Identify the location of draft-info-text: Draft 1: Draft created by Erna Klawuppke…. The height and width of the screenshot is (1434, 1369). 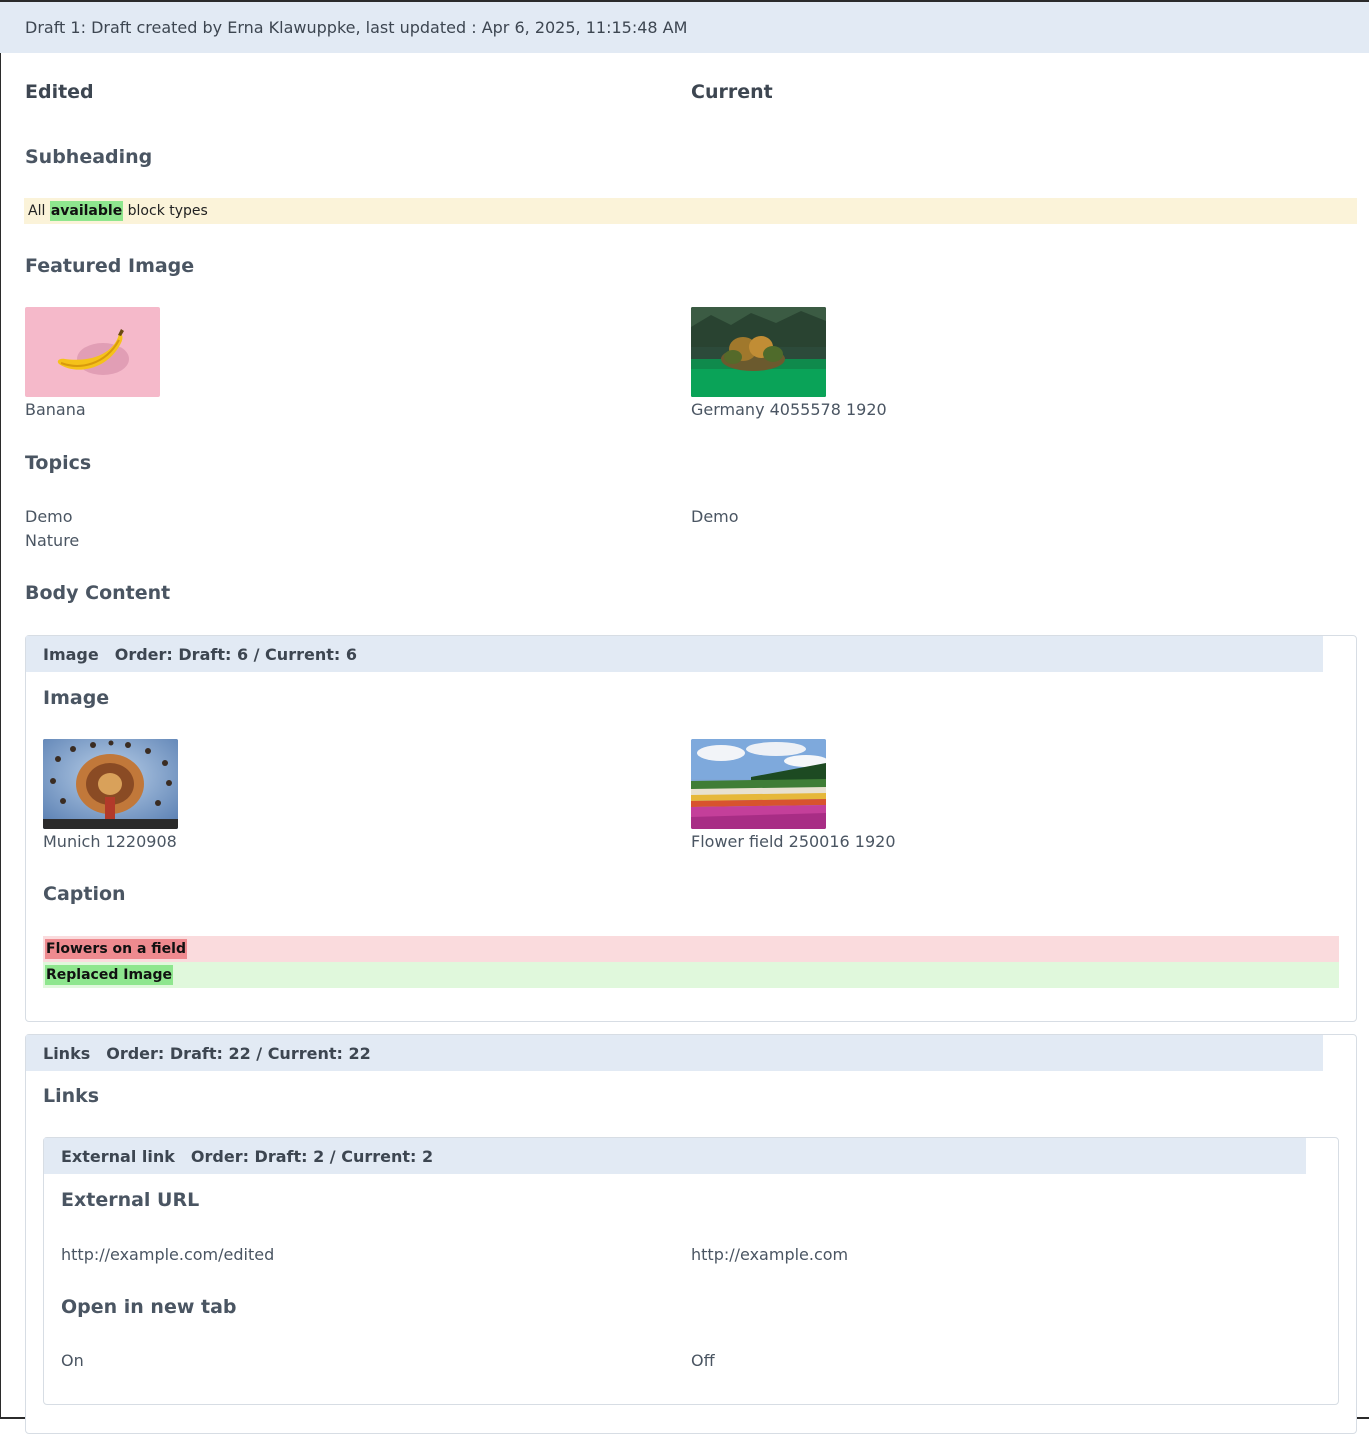
(356, 27).